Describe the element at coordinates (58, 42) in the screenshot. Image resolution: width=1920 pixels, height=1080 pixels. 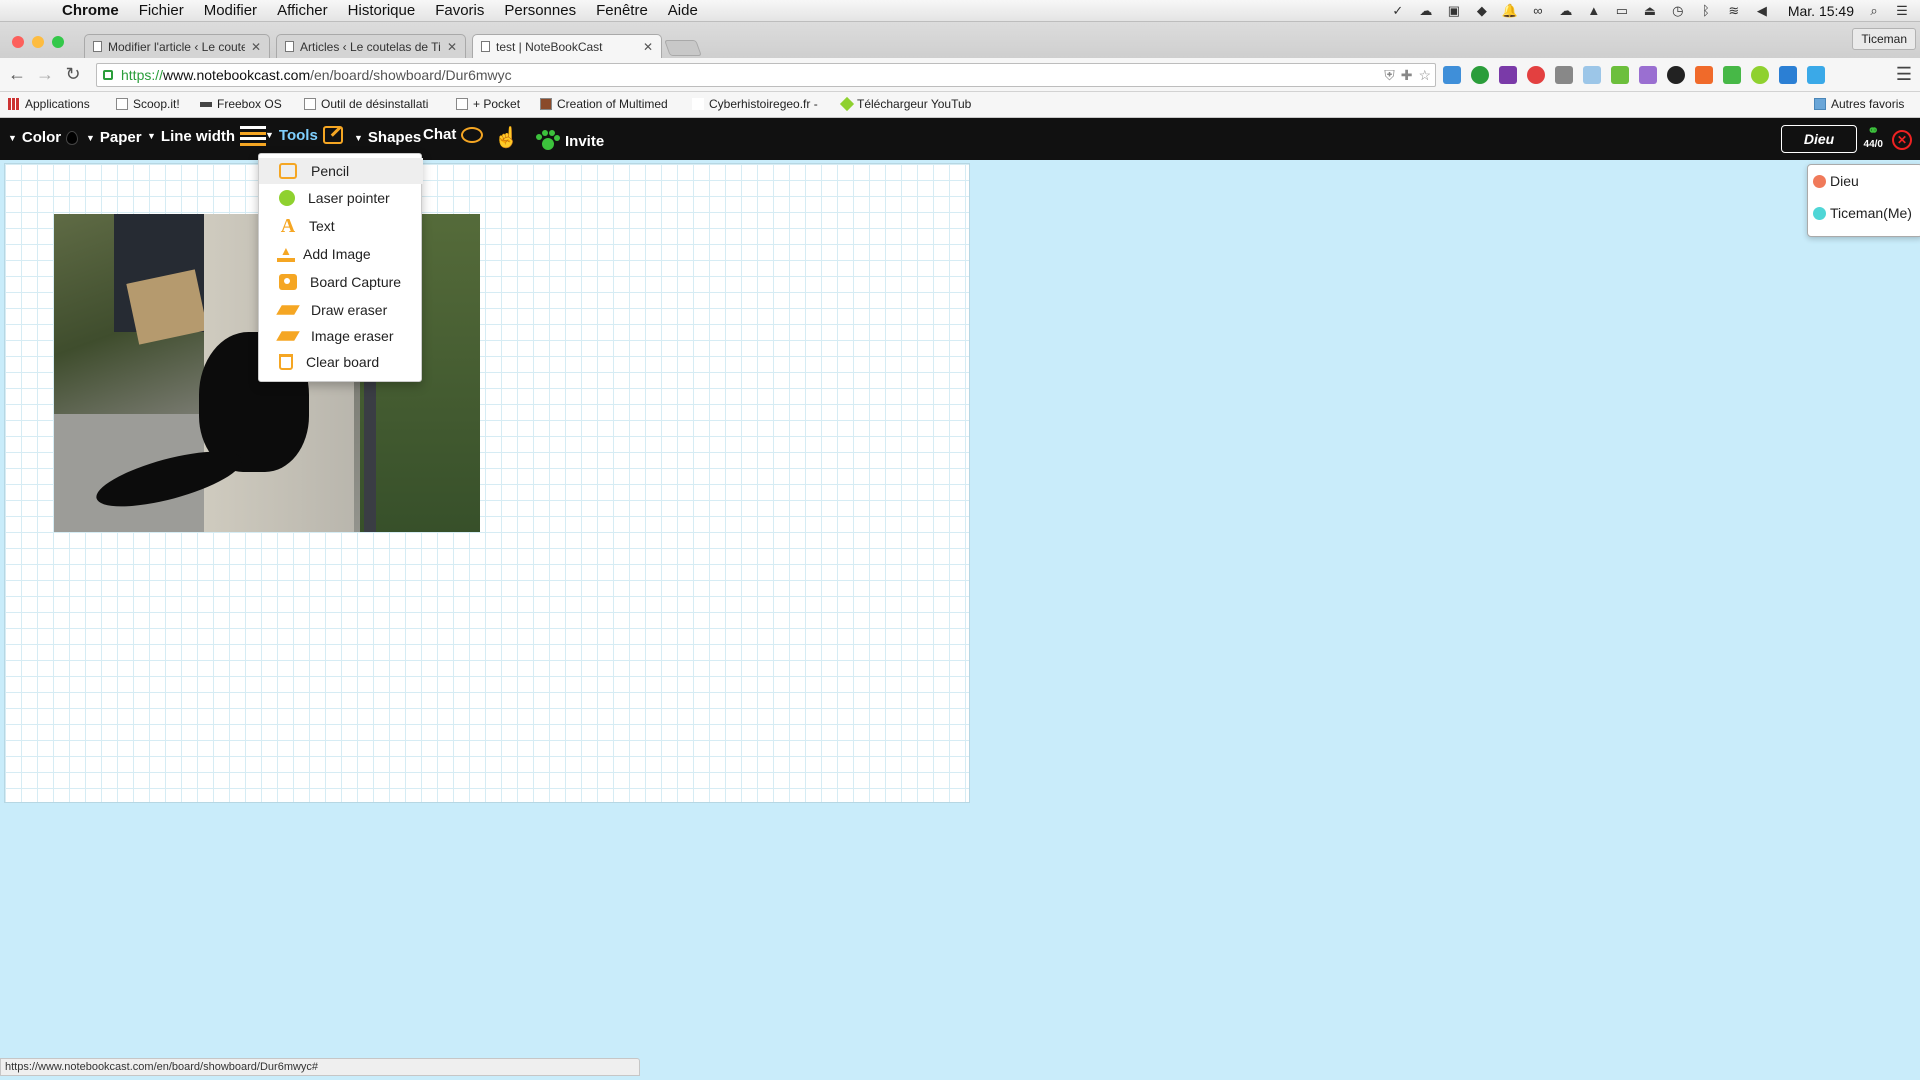
I see `maximize-window-button` at that location.